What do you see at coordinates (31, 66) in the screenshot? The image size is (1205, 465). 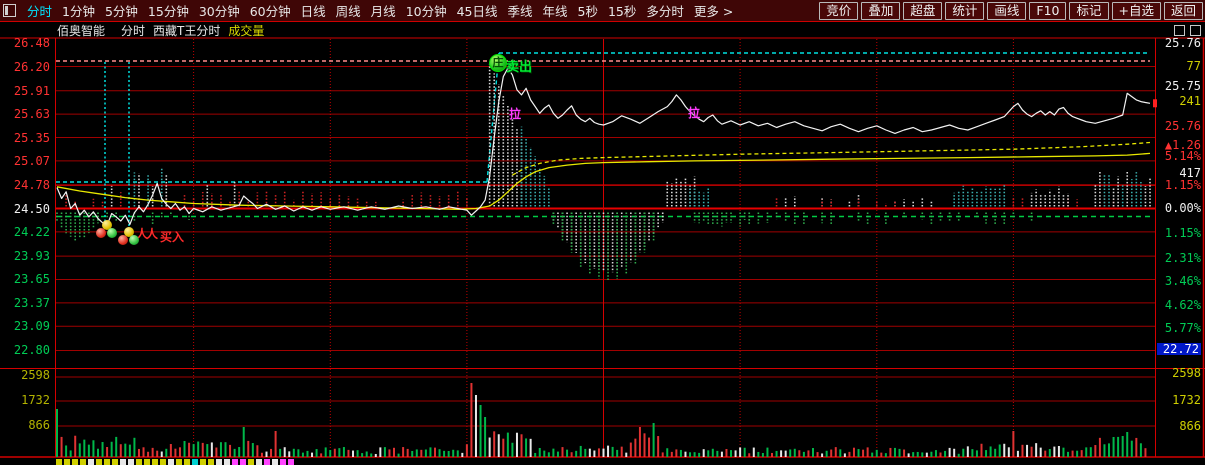 I see `left-axis-price-label: 26.20` at bounding box center [31, 66].